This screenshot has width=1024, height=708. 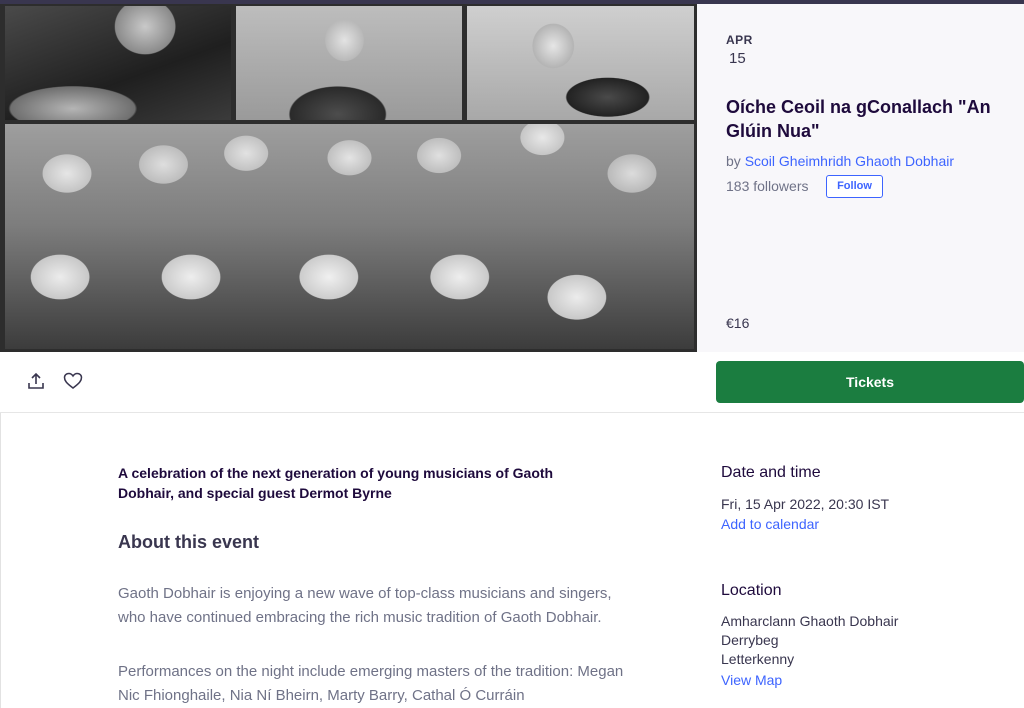 I want to click on event-title: Oíche Ceoil na gConallach "An Glúin Nua", so click(x=858, y=119).